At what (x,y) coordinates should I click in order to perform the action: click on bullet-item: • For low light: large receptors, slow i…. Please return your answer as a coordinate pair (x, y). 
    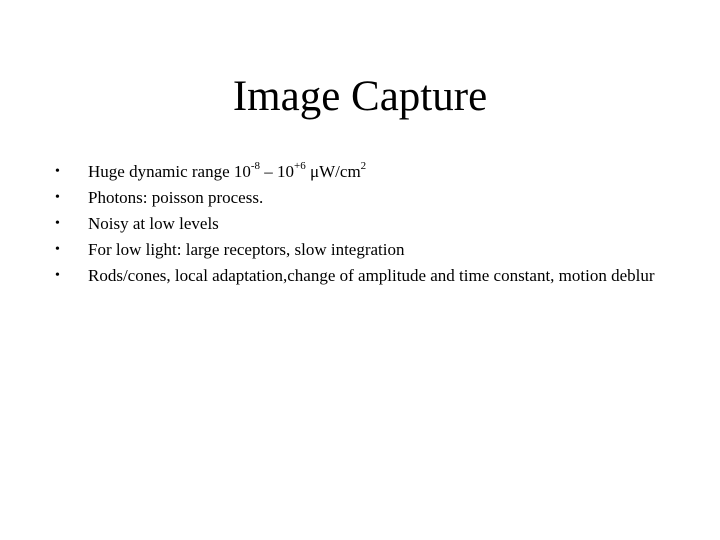
    Looking at the image, I should click on (365, 250).